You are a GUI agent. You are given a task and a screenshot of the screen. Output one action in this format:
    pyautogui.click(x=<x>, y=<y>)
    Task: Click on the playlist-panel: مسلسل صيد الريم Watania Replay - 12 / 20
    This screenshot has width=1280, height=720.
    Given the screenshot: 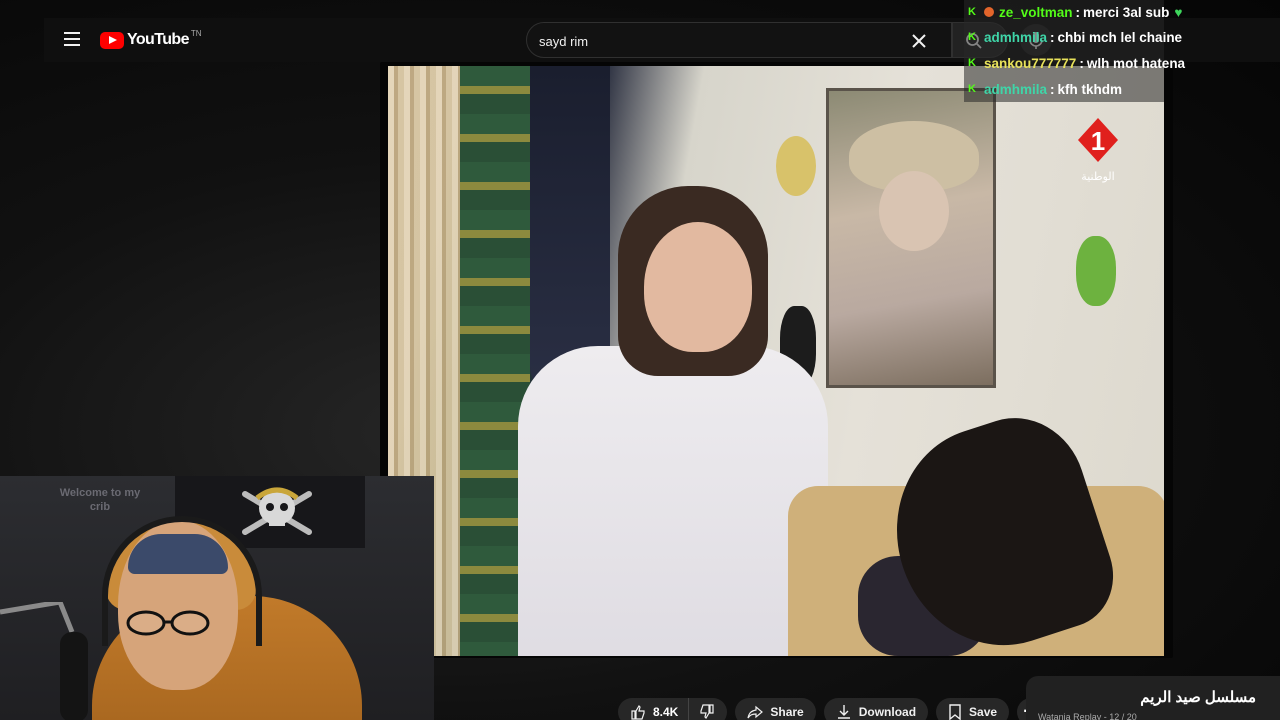 What is the action you would take?
    pyautogui.click(x=1153, y=698)
    